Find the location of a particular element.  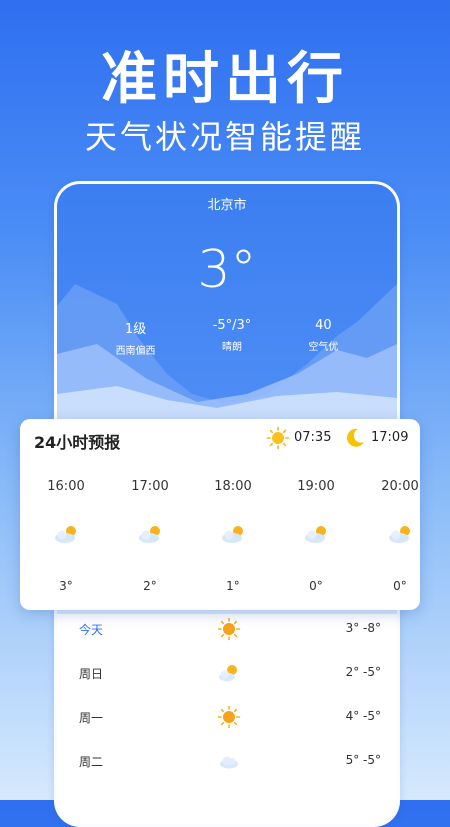

day-name: 周一 is located at coordinates (91, 718).